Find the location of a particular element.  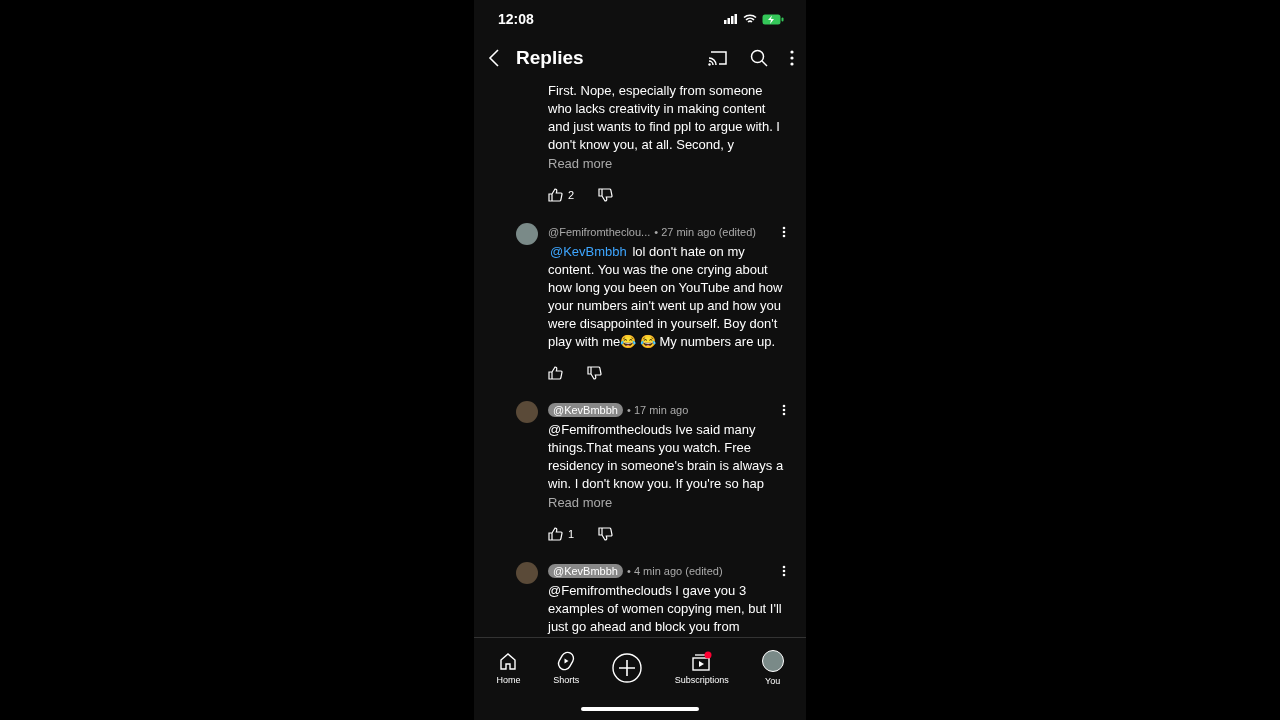

comment-time: • 4 min ago (edited) is located at coordinates (675, 571).